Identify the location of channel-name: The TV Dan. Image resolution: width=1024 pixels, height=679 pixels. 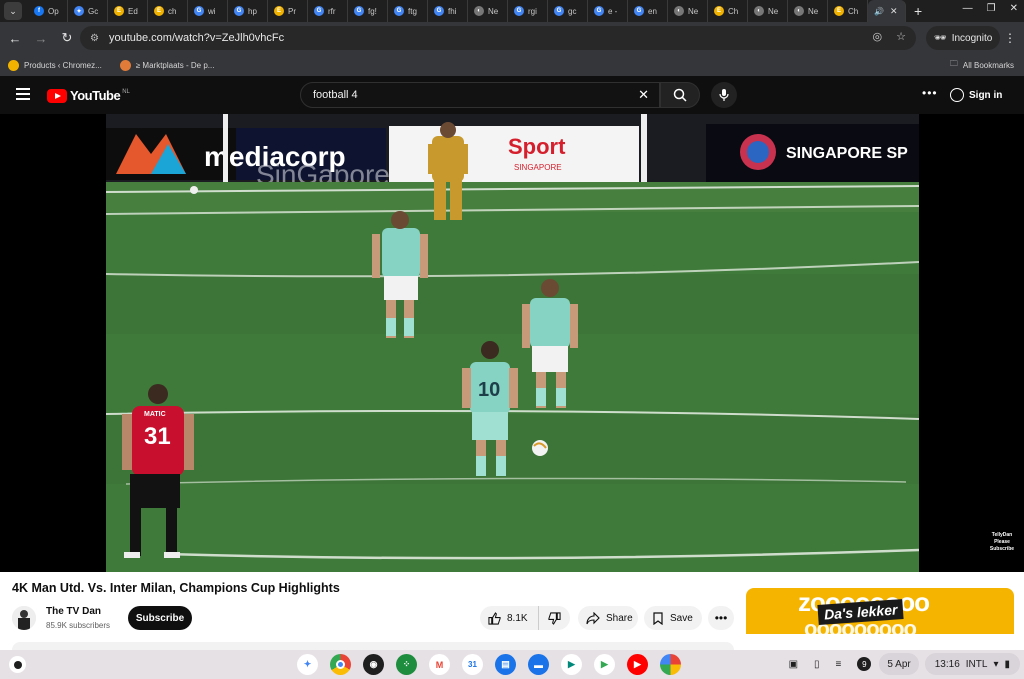
(73, 611).